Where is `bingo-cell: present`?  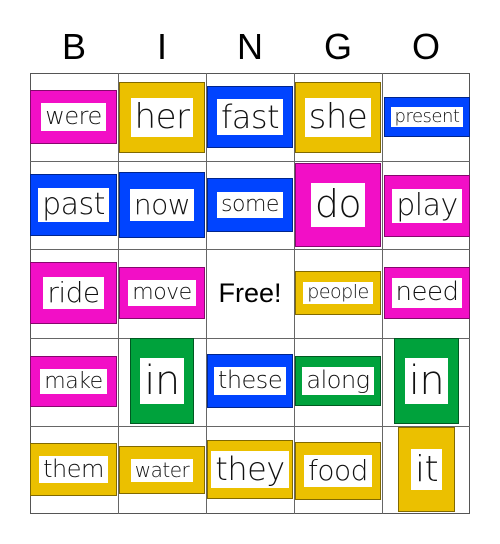 bingo-cell: present is located at coordinates (427, 117).